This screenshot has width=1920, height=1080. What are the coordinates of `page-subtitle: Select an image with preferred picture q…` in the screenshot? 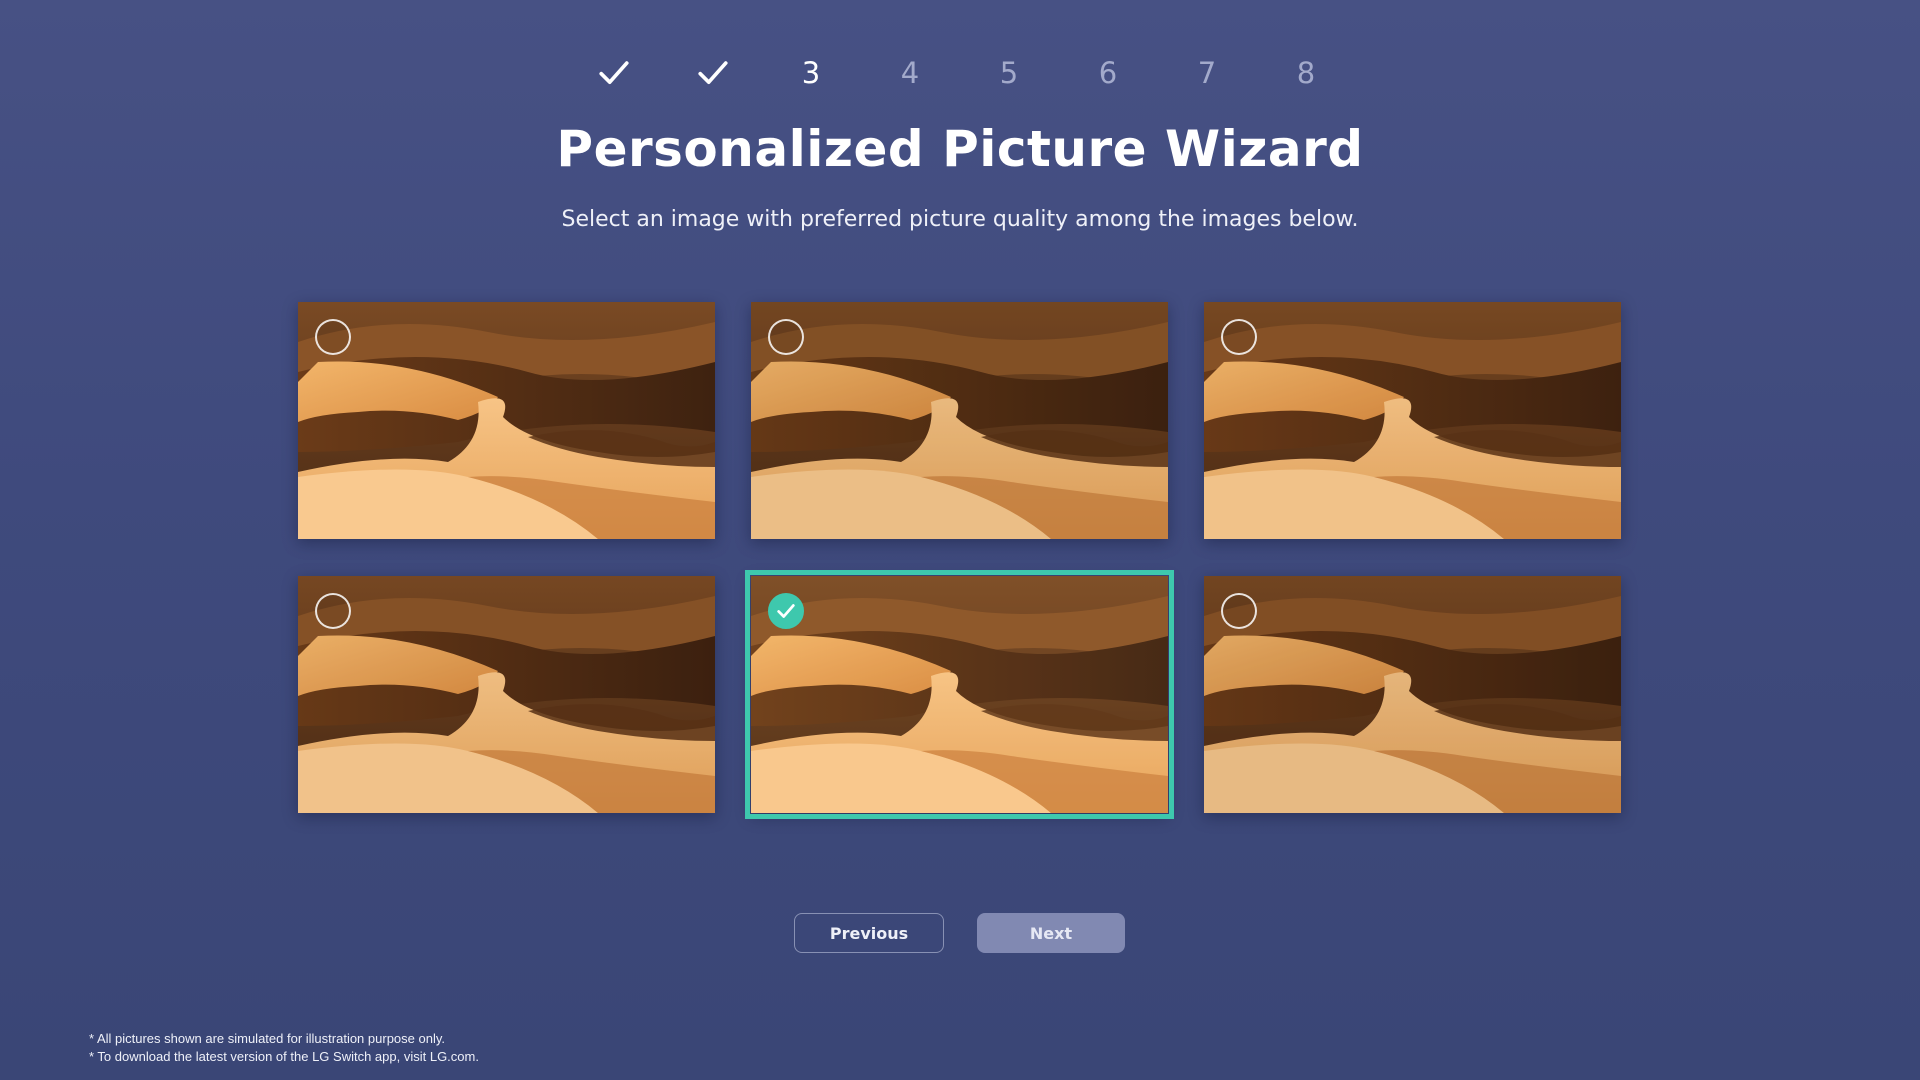 It's located at (960, 219).